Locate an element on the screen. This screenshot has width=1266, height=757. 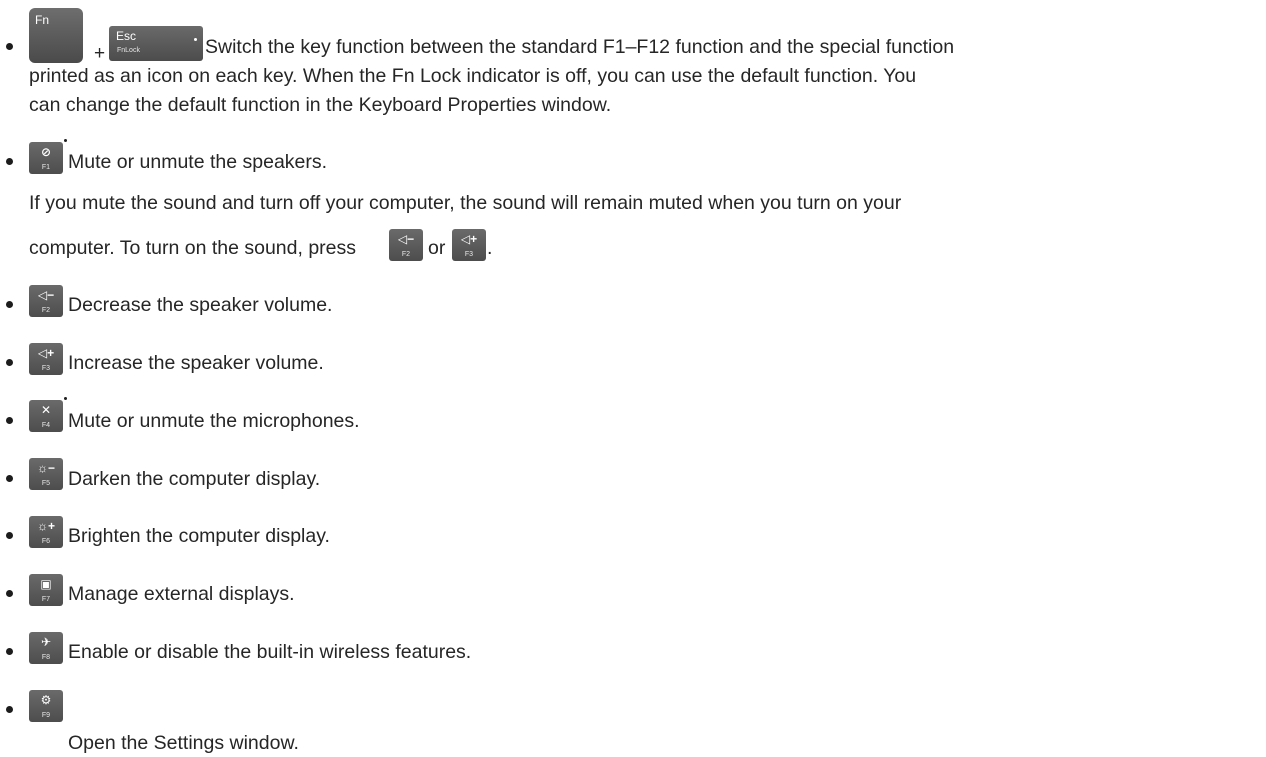
fn-key-label: Fn is located at coordinates (42, 20).